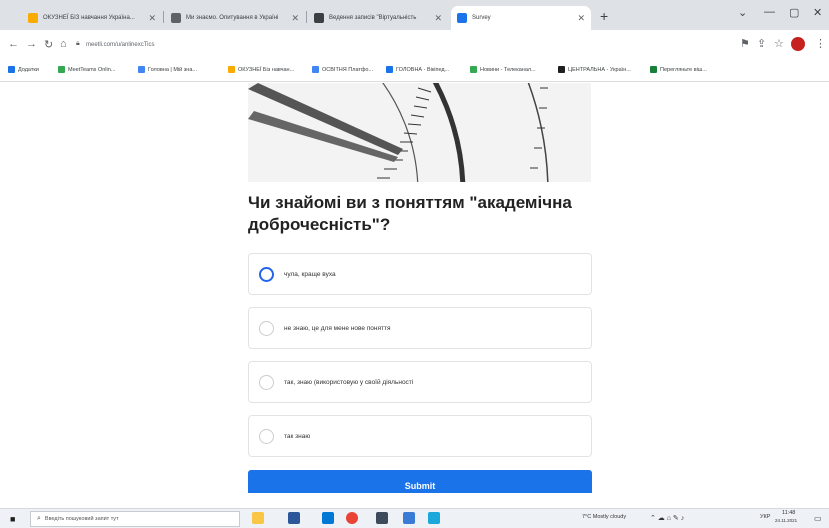  I want to click on address-bar: meetli.com/u/anlinexcTics, so click(120, 45).